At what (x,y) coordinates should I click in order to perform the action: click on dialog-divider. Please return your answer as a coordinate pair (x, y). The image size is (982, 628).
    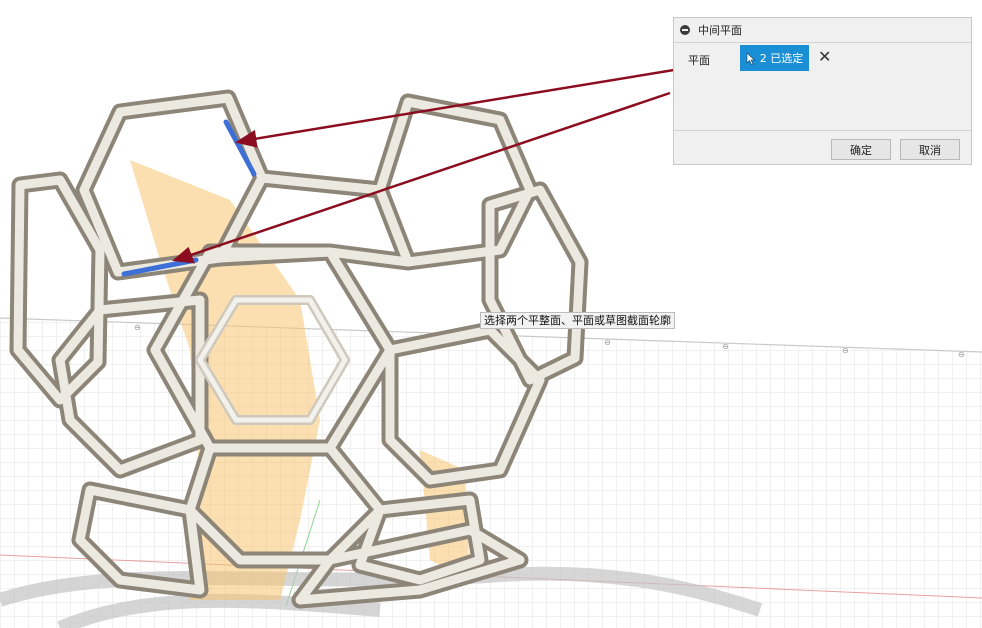
    Looking at the image, I should click on (822, 130).